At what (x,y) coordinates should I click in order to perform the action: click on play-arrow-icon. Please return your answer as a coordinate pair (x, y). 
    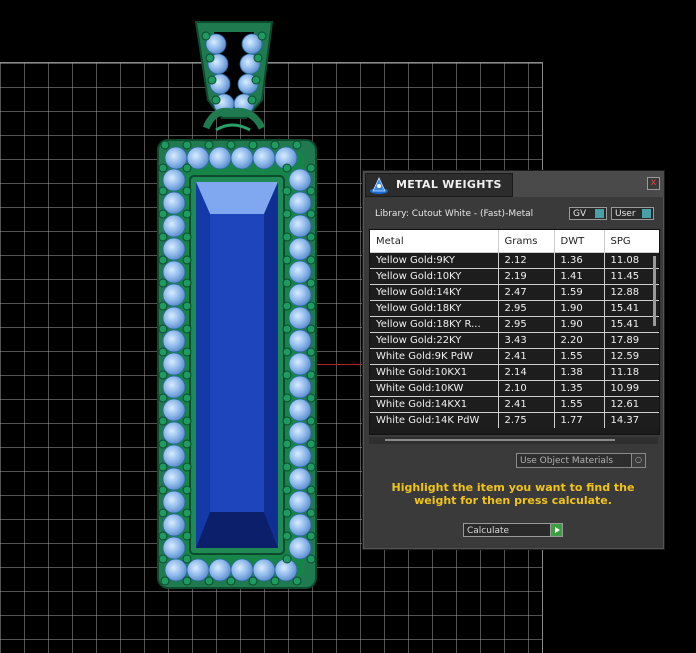
    Looking at the image, I should click on (556, 530).